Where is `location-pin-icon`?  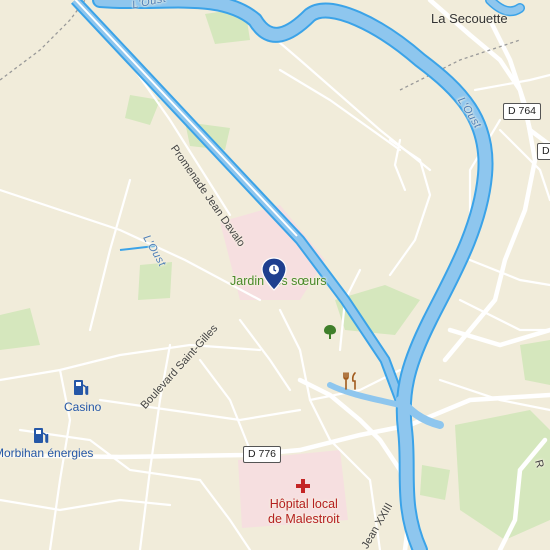 location-pin-icon is located at coordinates (274, 274).